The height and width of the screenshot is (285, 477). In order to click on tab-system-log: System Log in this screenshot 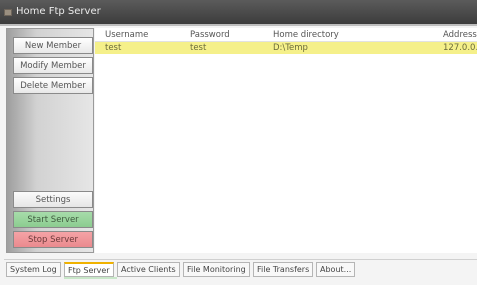, I will do `click(33, 269)`.